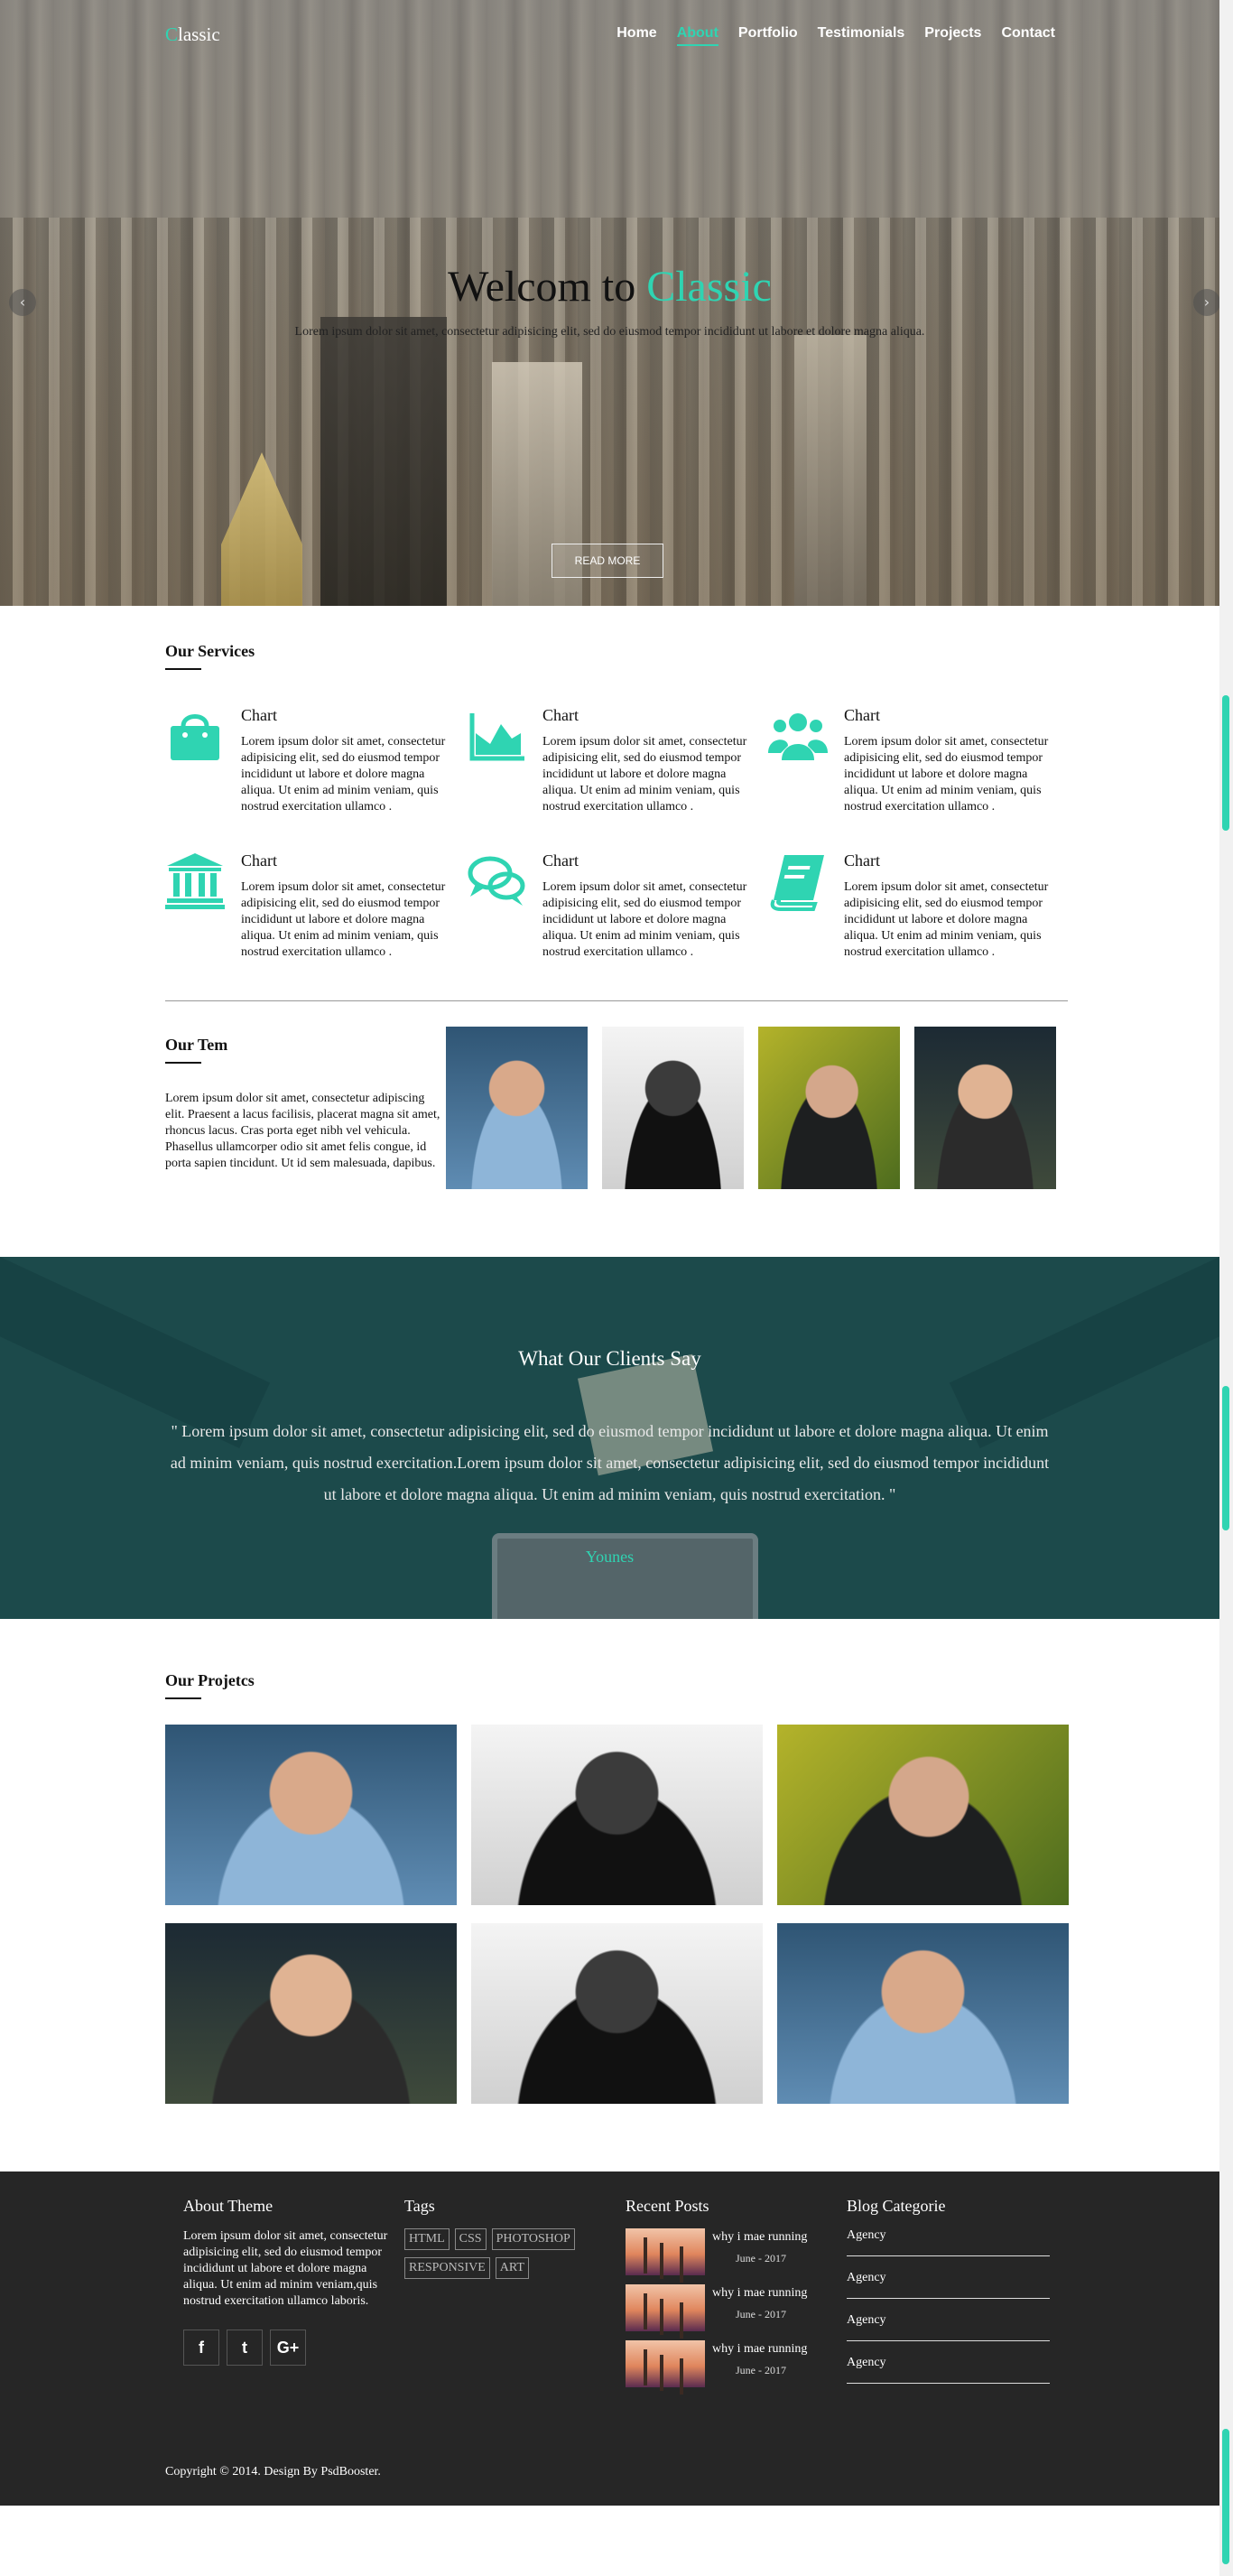  What do you see at coordinates (228, 2206) in the screenshot?
I see `footer-heading: About Theme` at bounding box center [228, 2206].